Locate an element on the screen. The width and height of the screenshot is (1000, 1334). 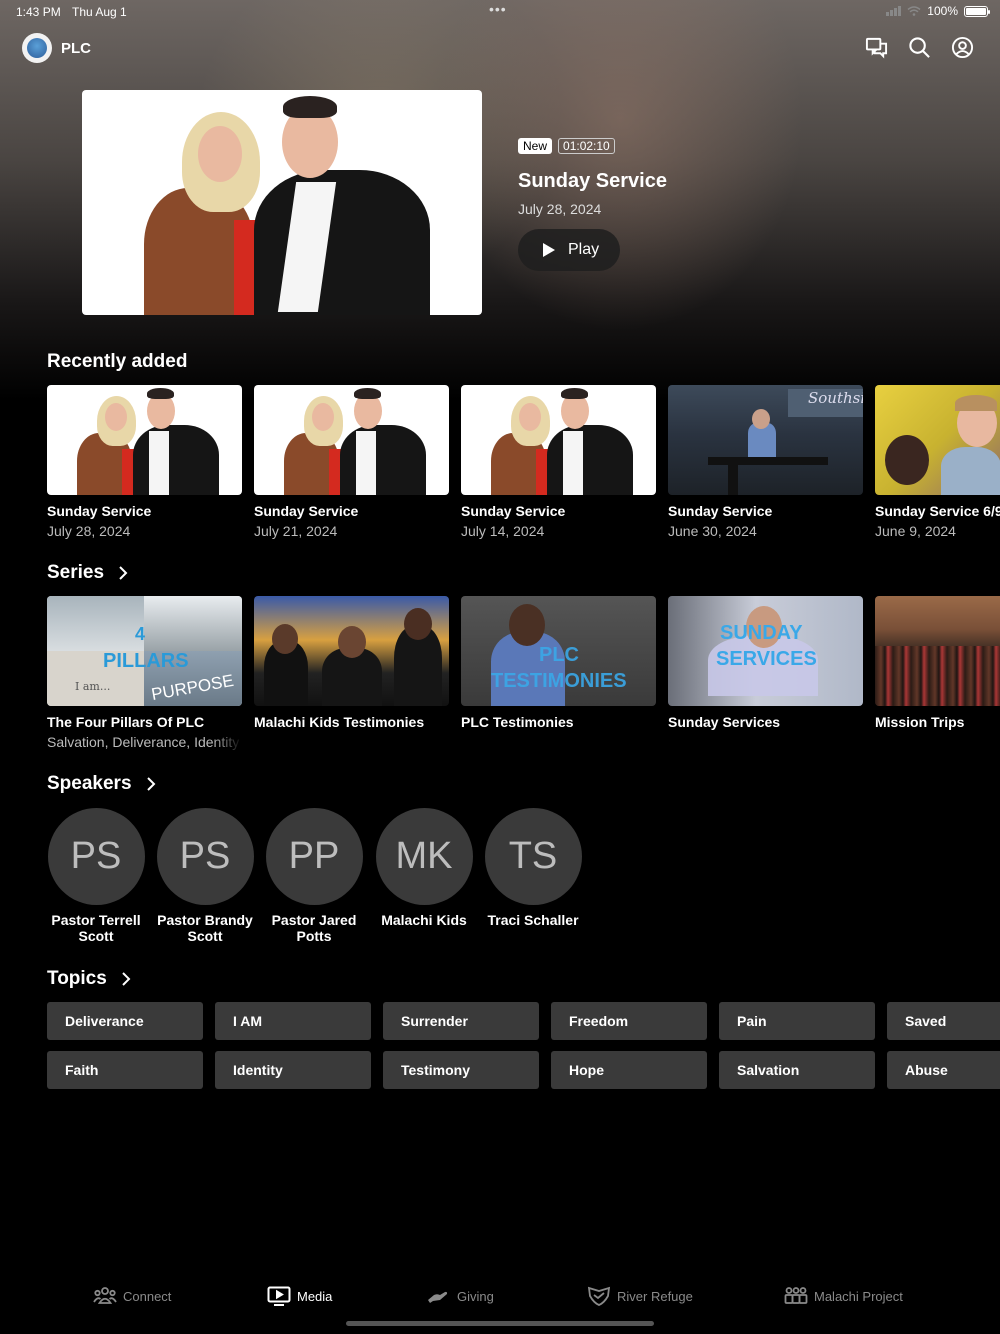
topic-chip: Pain is located at coordinates (797, 1021).